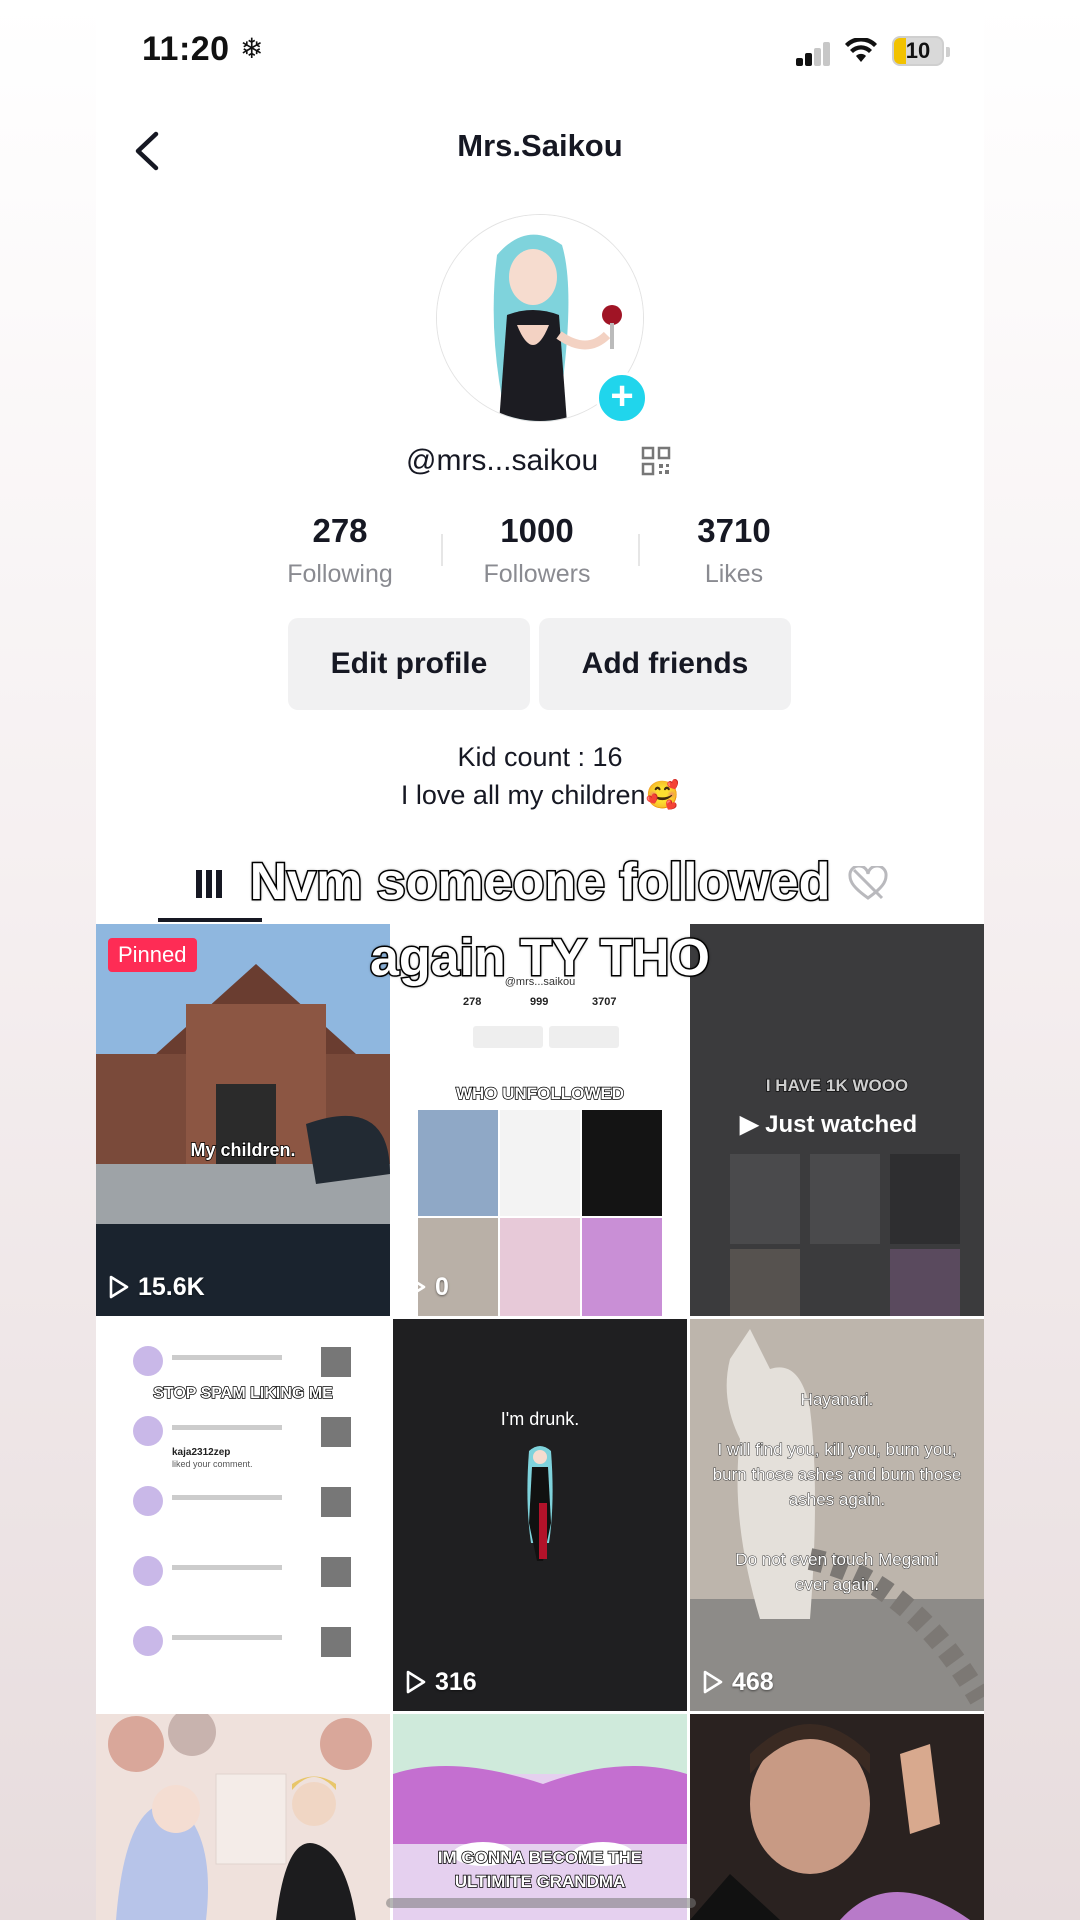 This screenshot has height=1920, width=1080. I want to click on follow-plus-button: +, so click(622, 398).